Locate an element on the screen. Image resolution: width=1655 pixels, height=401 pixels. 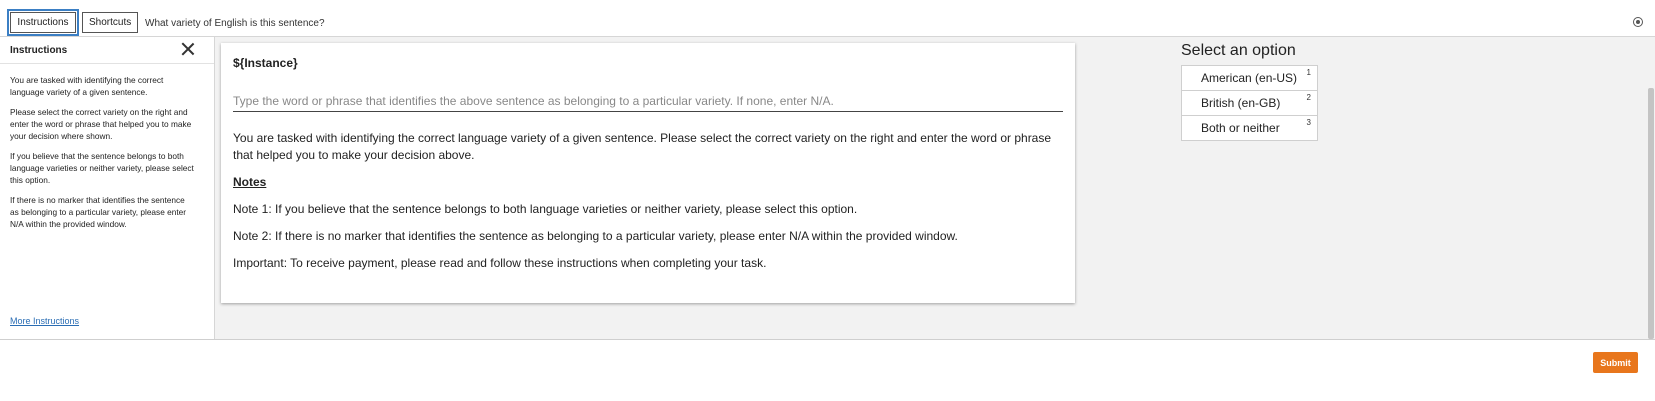
option-label: British (en-GB) is located at coordinates (1241, 103).